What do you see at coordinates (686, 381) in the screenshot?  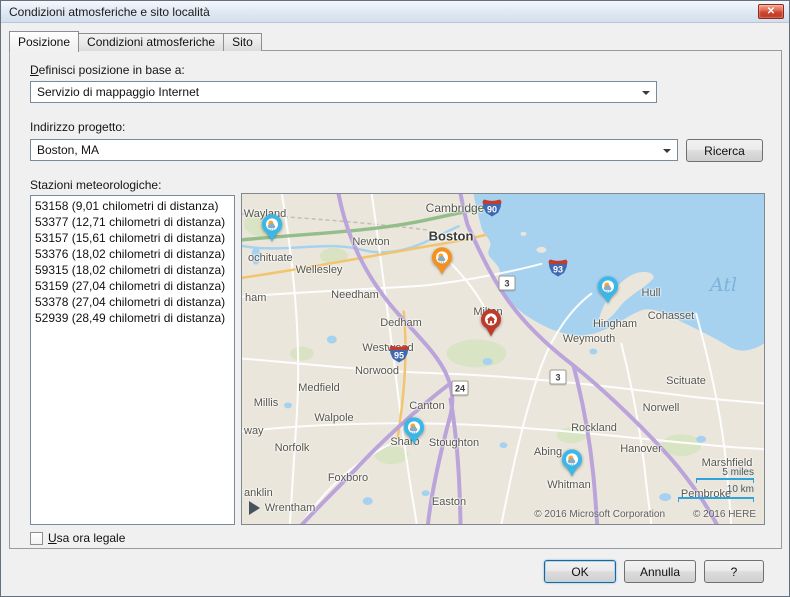 I see `map-town-label: Scituate` at bounding box center [686, 381].